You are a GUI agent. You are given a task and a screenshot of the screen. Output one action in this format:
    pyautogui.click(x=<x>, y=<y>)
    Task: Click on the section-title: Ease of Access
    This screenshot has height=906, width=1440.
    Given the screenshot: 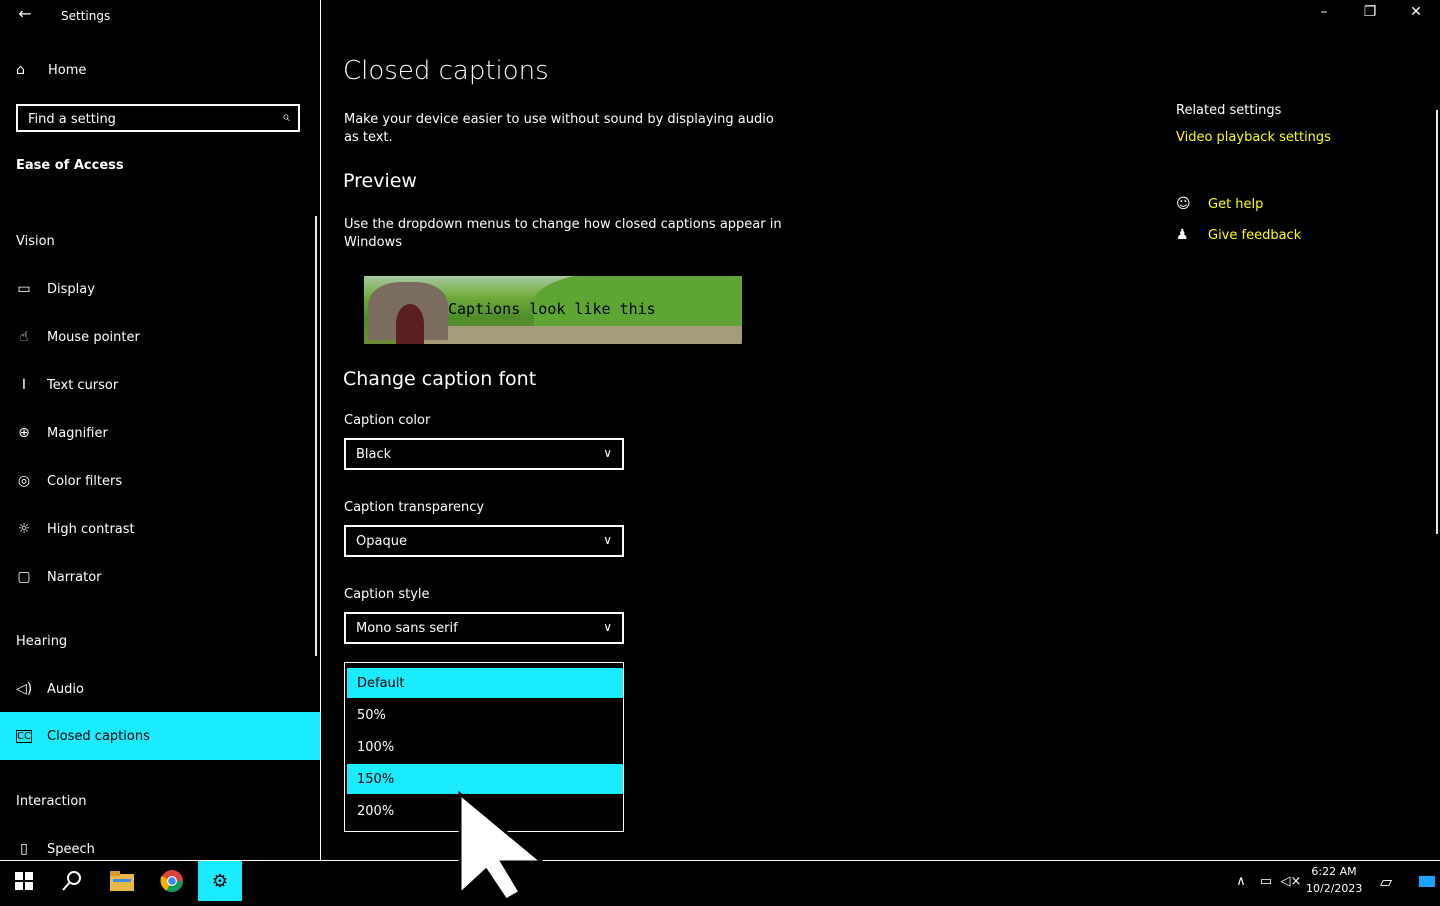 What is the action you would take?
    pyautogui.click(x=70, y=165)
    